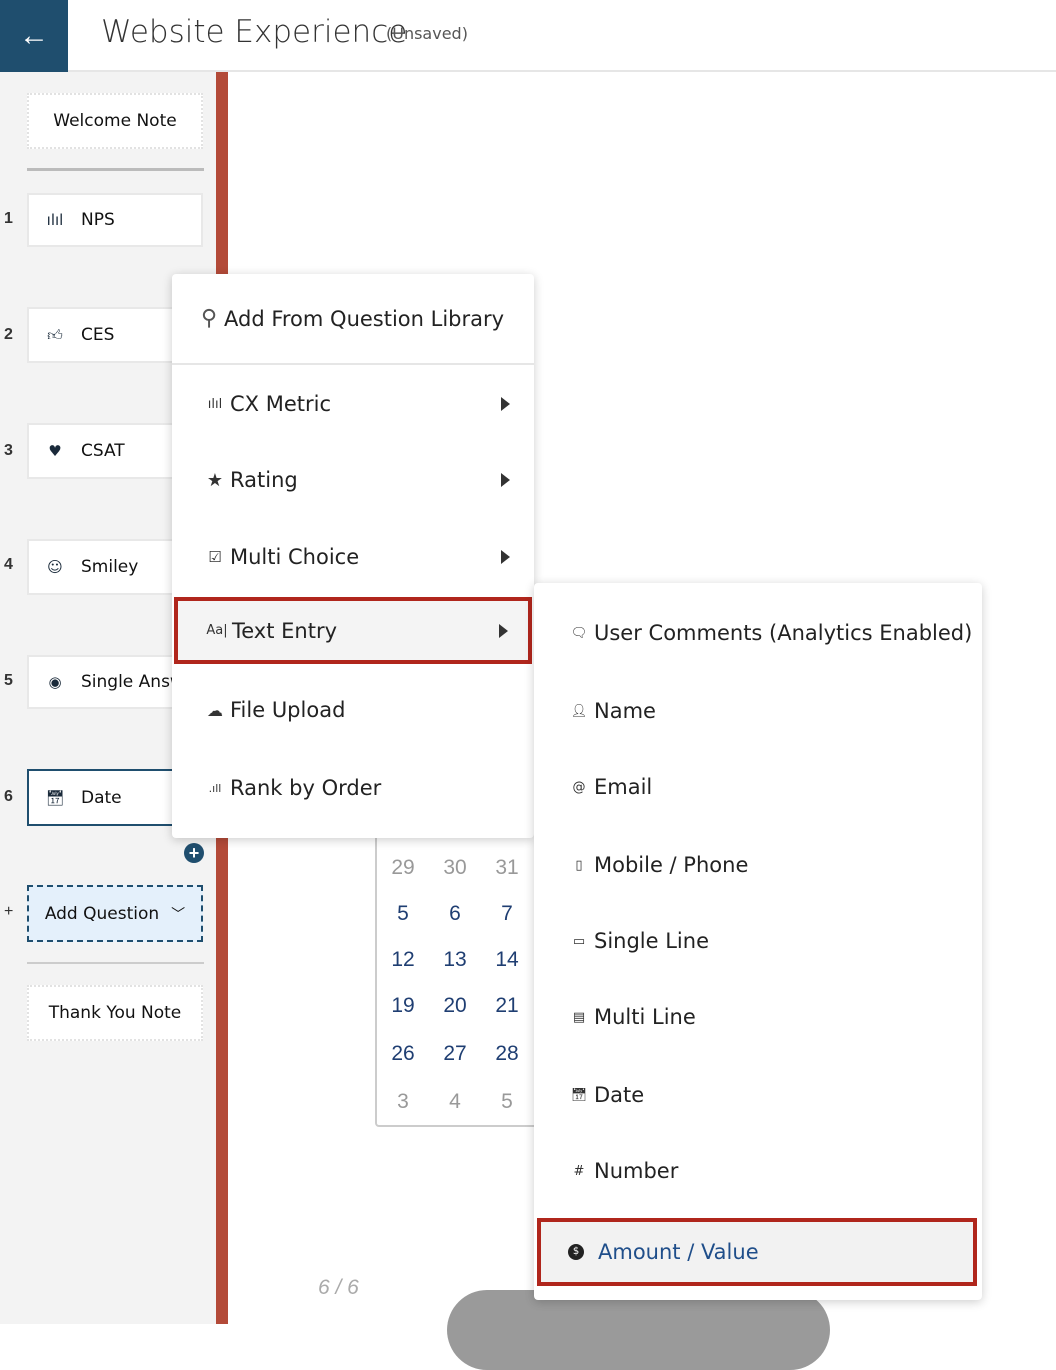  Describe the element at coordinates (579, 1171) in the screenshot. I see `hash-icon: #` at that location.